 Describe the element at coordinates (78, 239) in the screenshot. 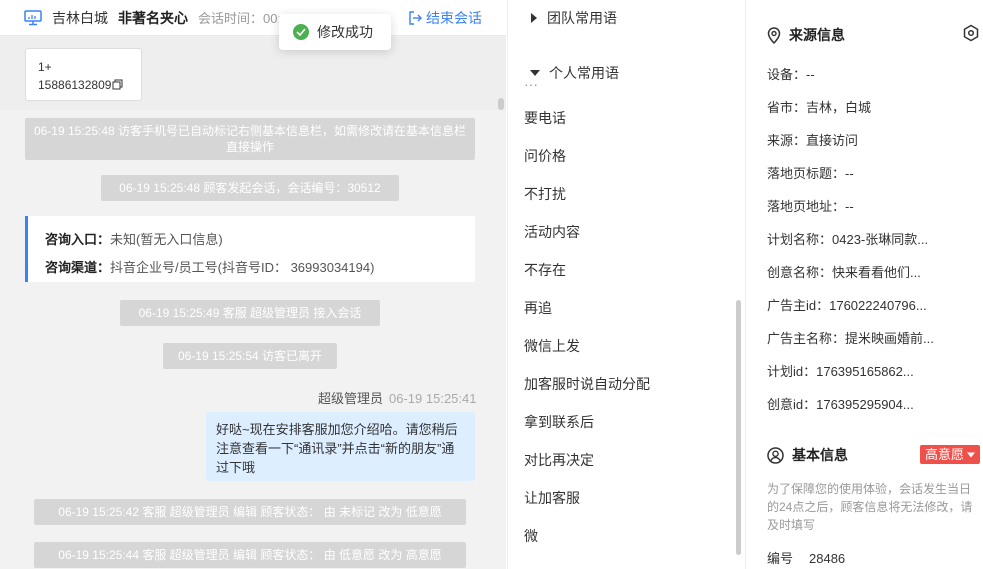

I see `entry-label: 咨询入口：` at that location.